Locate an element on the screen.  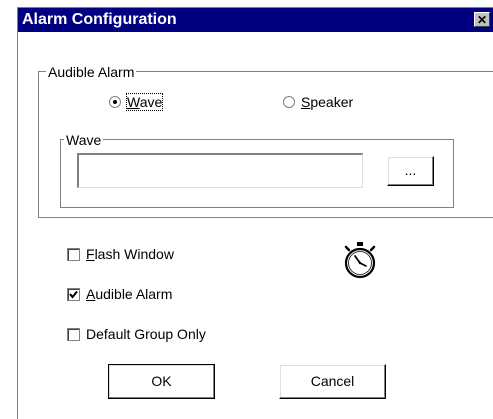
cancel-button: Cancel is located at coordinates (332, 381).